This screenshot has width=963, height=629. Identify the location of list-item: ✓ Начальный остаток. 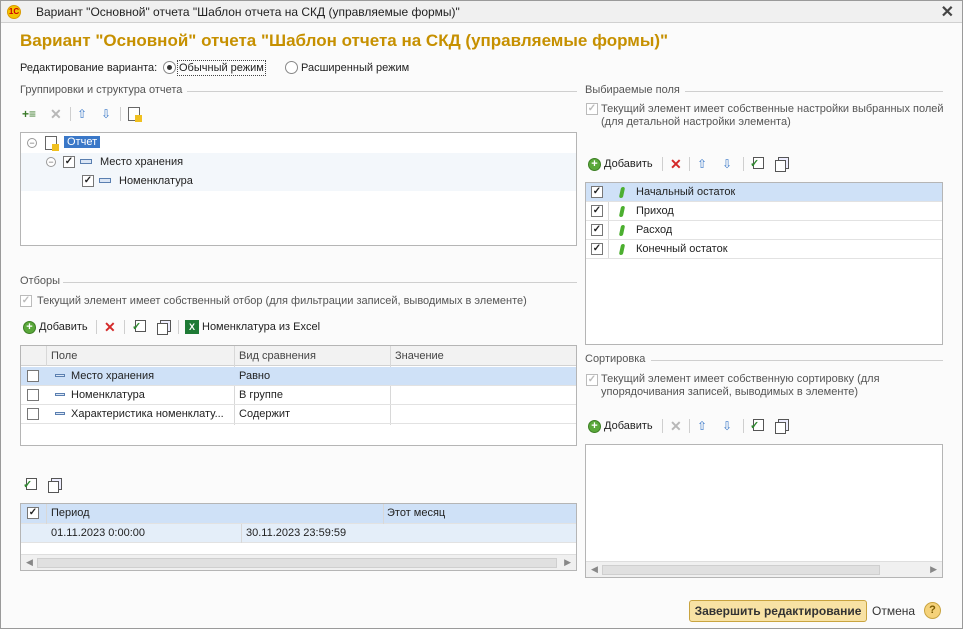
(764, 192).